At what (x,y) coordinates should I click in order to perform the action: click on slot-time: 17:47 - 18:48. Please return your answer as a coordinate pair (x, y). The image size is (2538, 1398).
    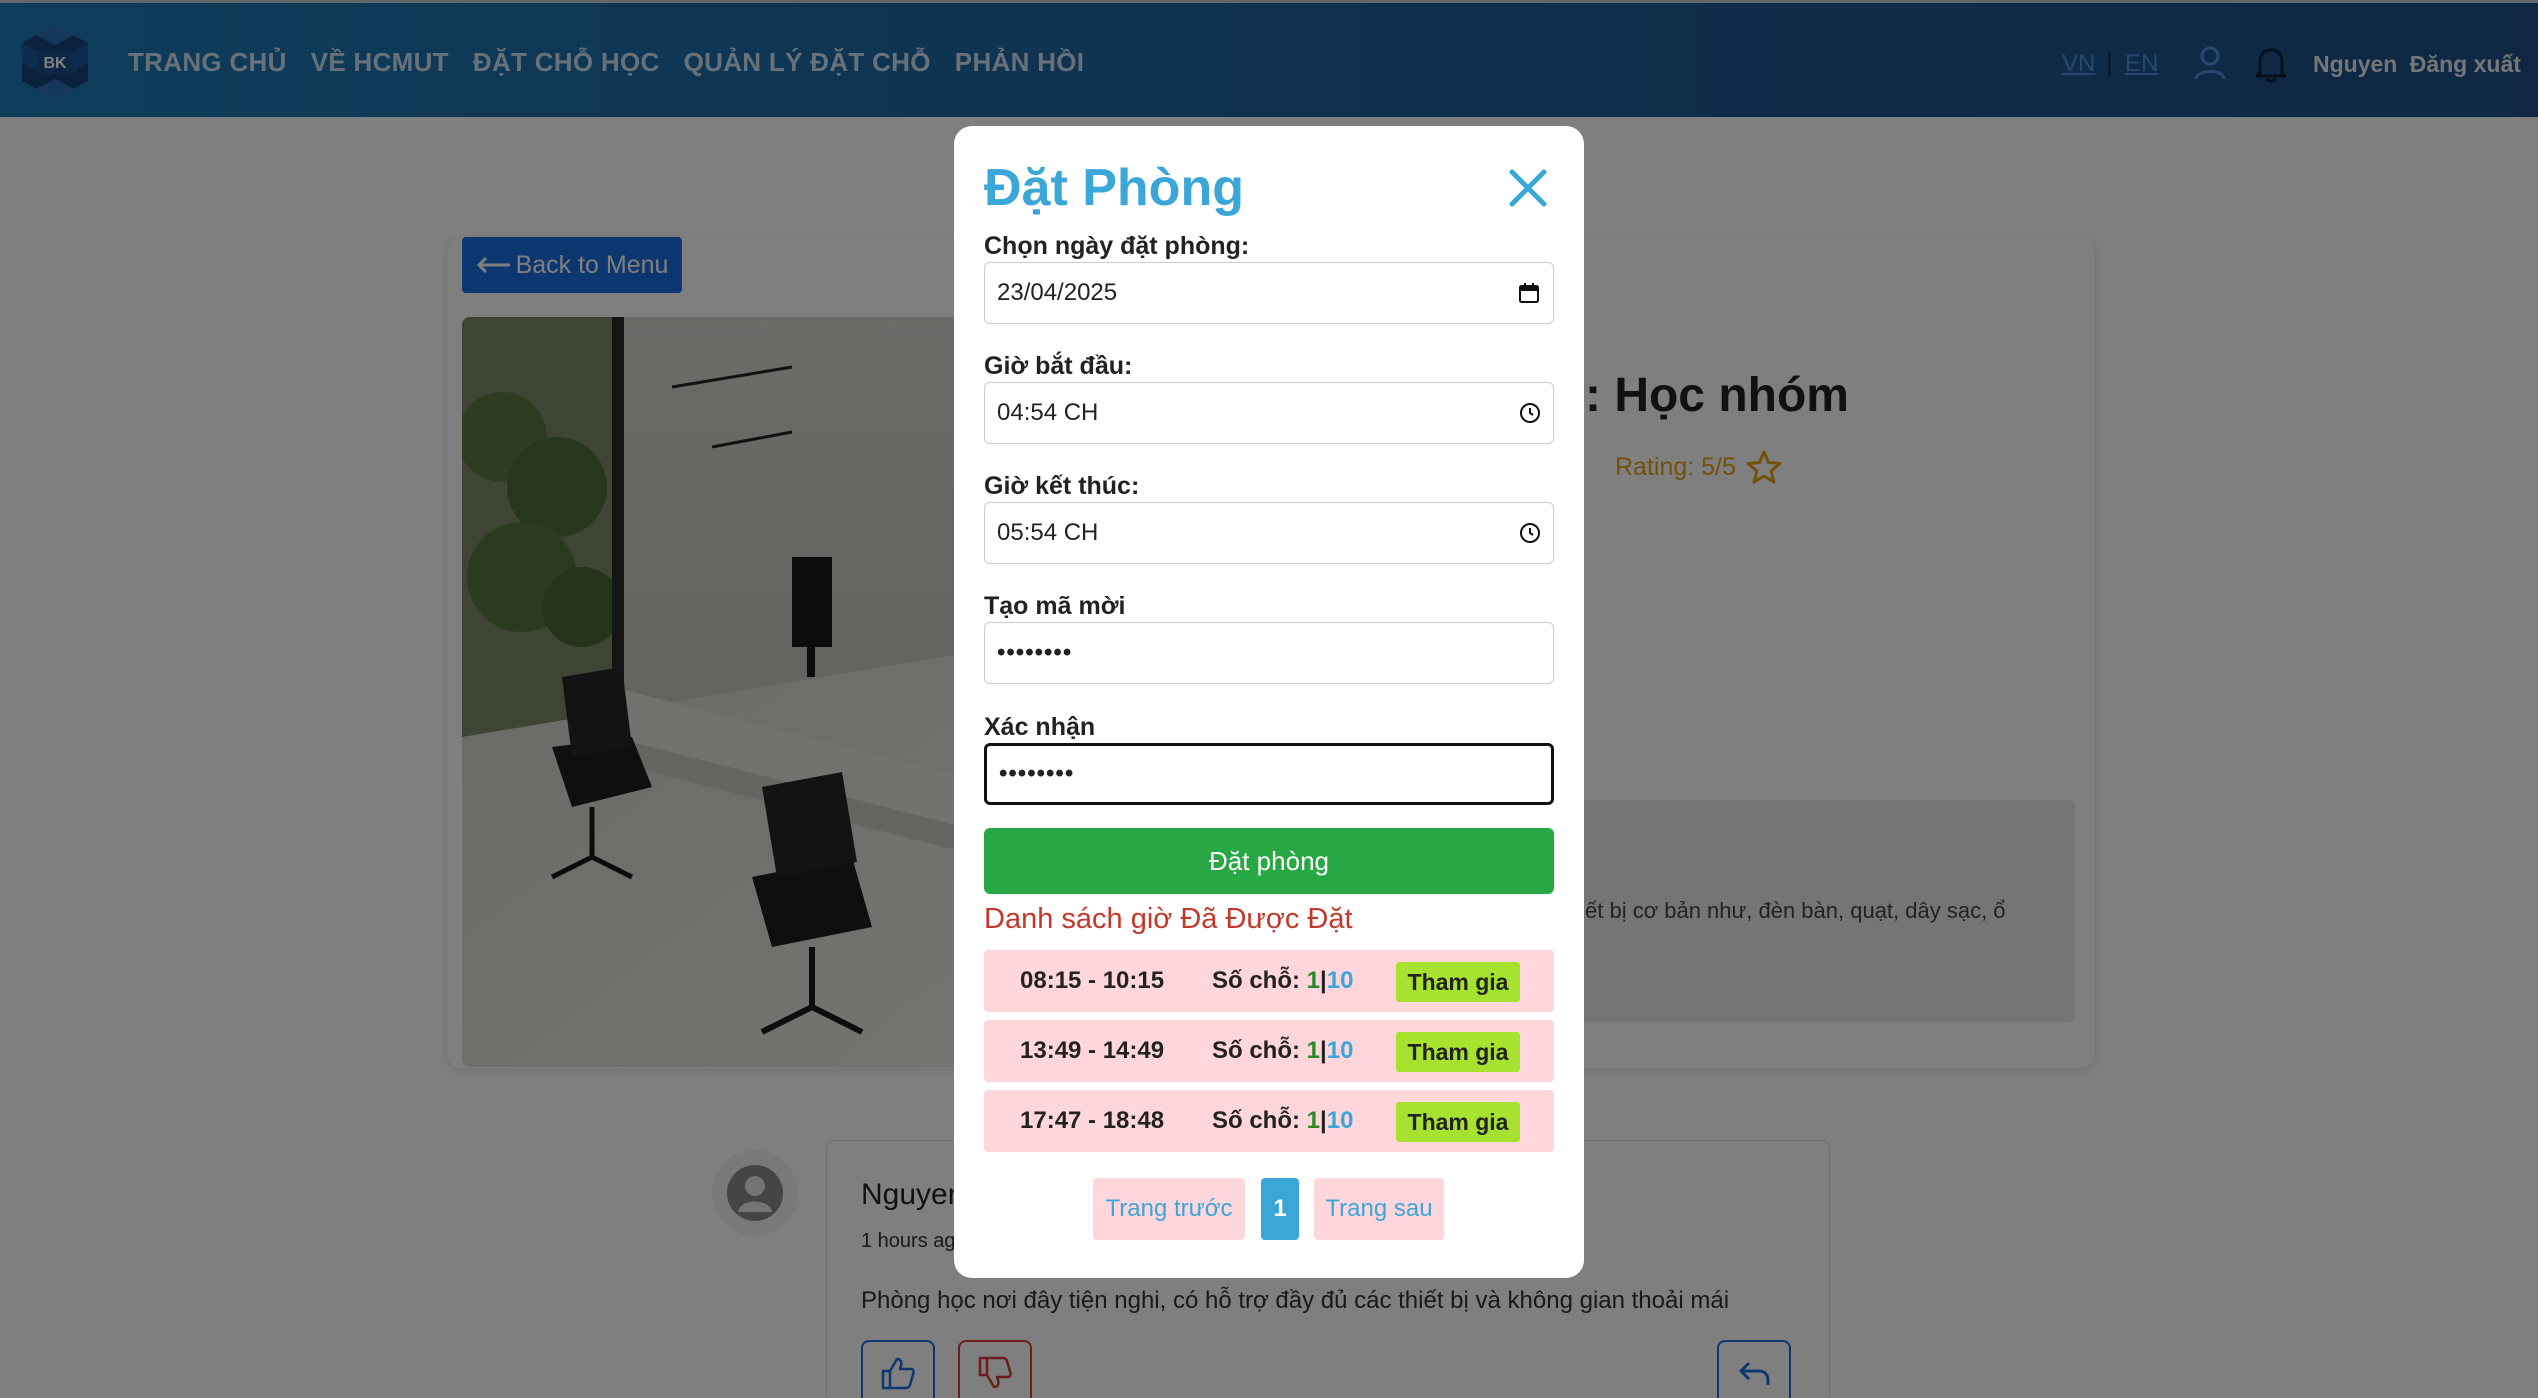
    Looking at the image, I should click on (1092, 1120).